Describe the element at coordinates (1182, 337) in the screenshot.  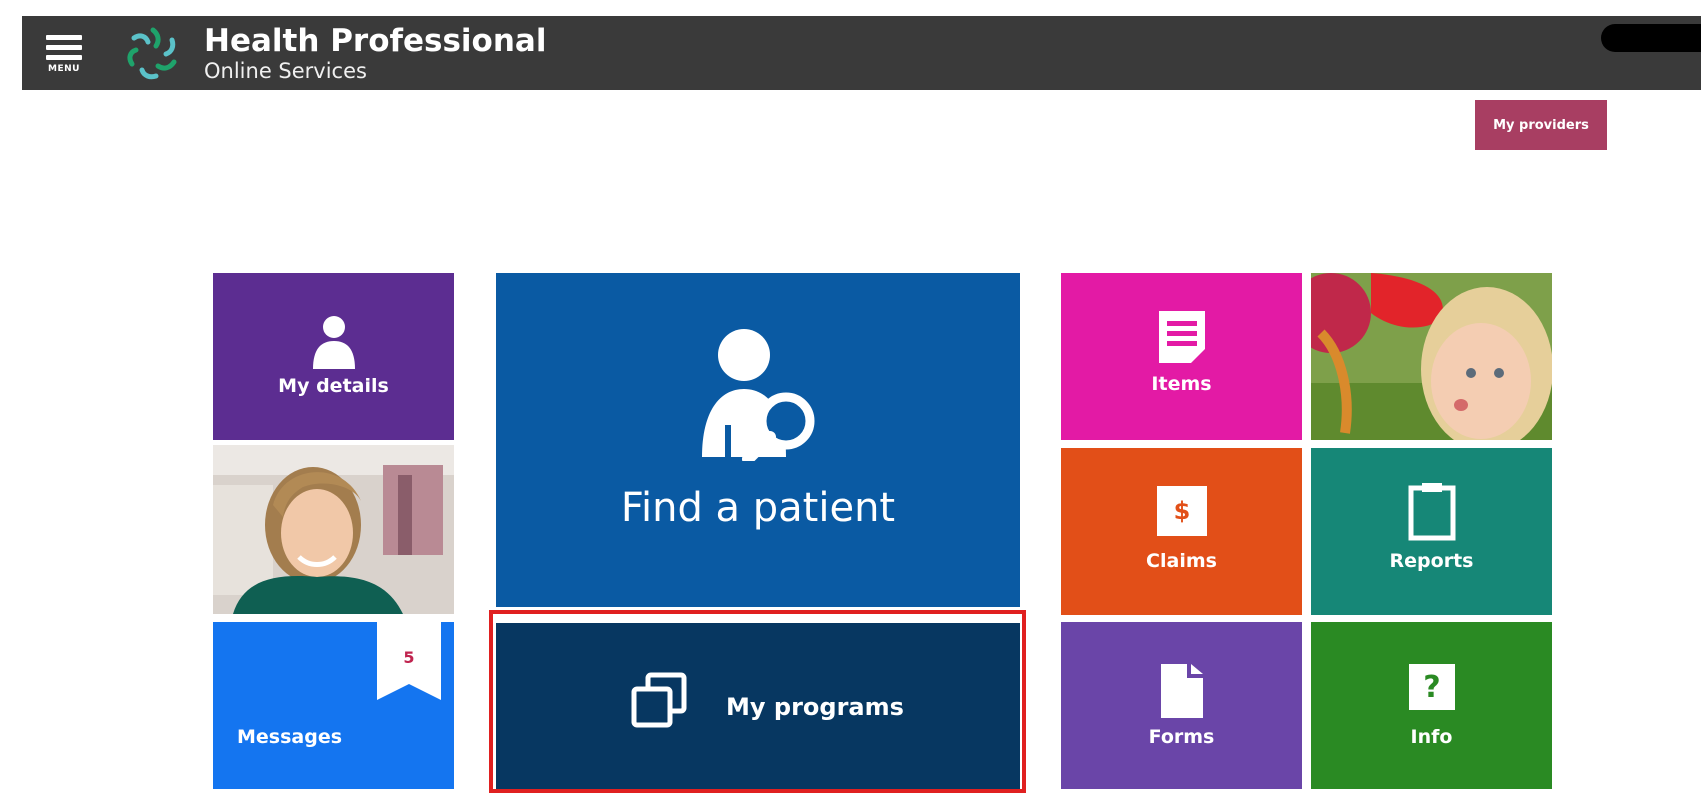
I see `document-list-icon` at that location.